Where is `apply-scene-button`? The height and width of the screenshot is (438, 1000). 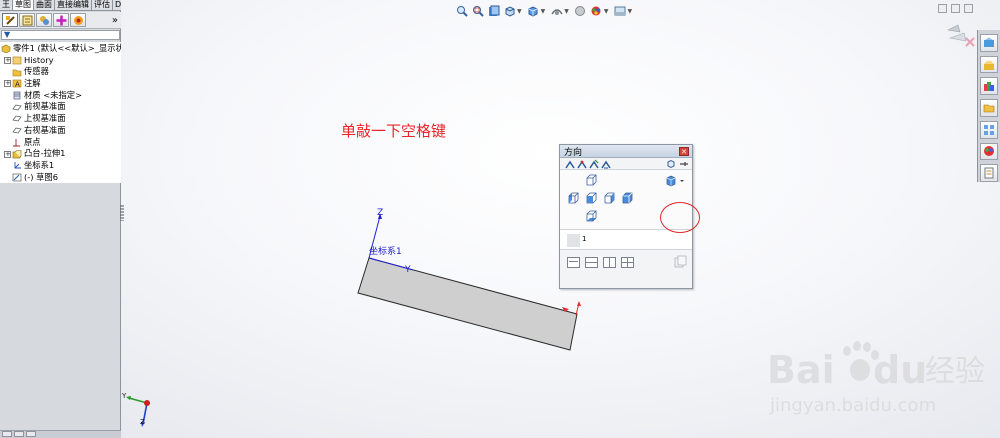 apply-scene-button is located at coordinates (620, 11).